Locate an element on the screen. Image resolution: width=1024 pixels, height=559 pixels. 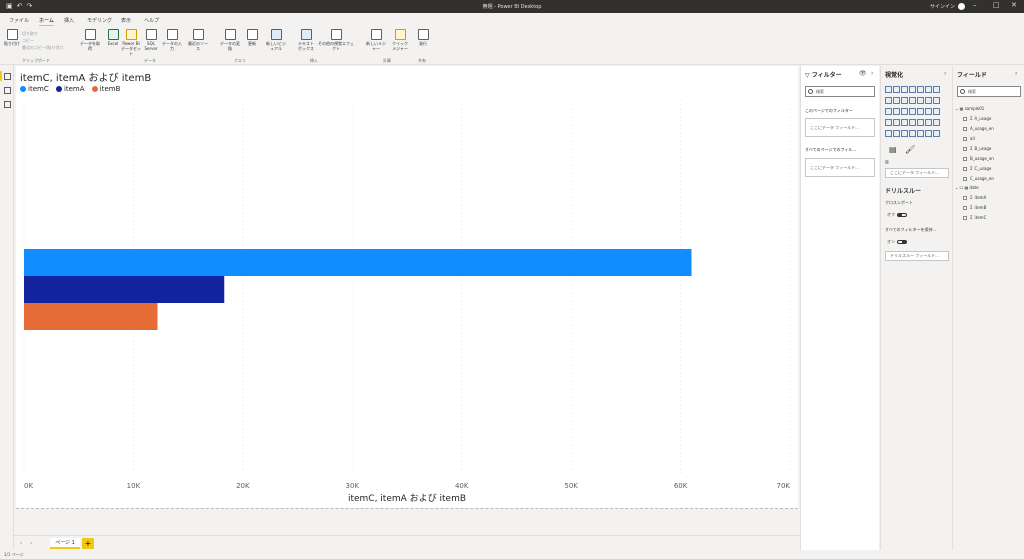
filters-search-input: 検索 is located at coordinates (840, 91).